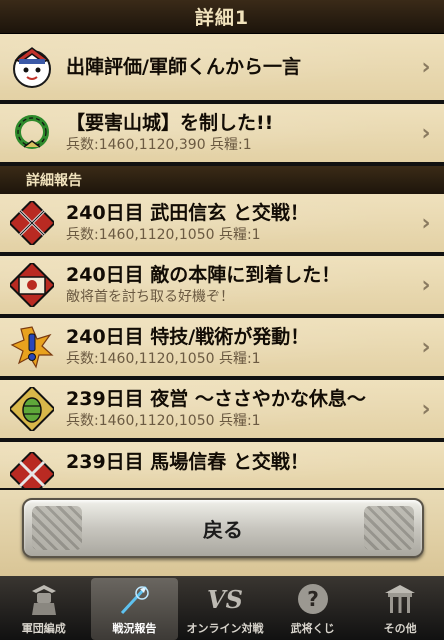  What do you see at coordinates (44, 599) in the screenshot?
I see `samurai-armor-icon` at bounding box center [44, 599].